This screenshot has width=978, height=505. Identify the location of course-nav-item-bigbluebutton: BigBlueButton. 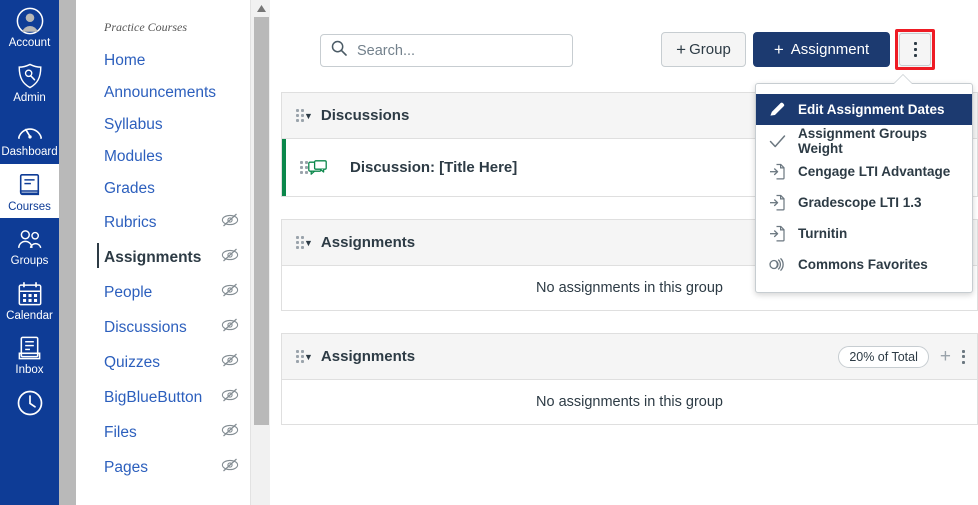
(162, 397).